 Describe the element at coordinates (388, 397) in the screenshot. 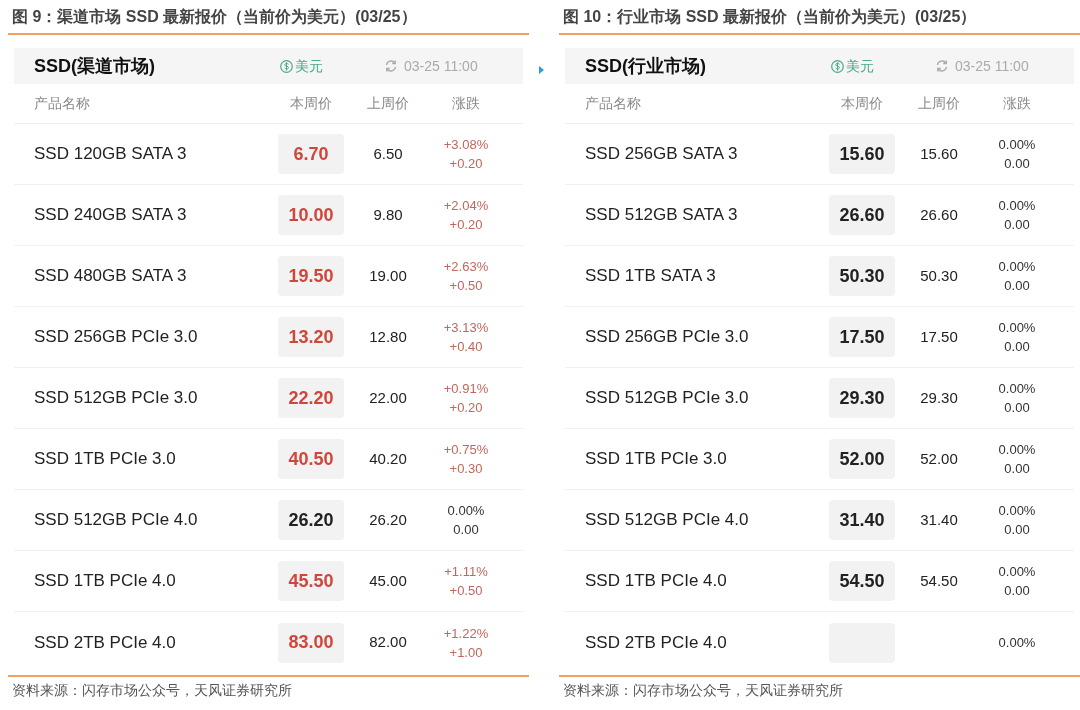

I see `previous-price: 22.00` at that location.